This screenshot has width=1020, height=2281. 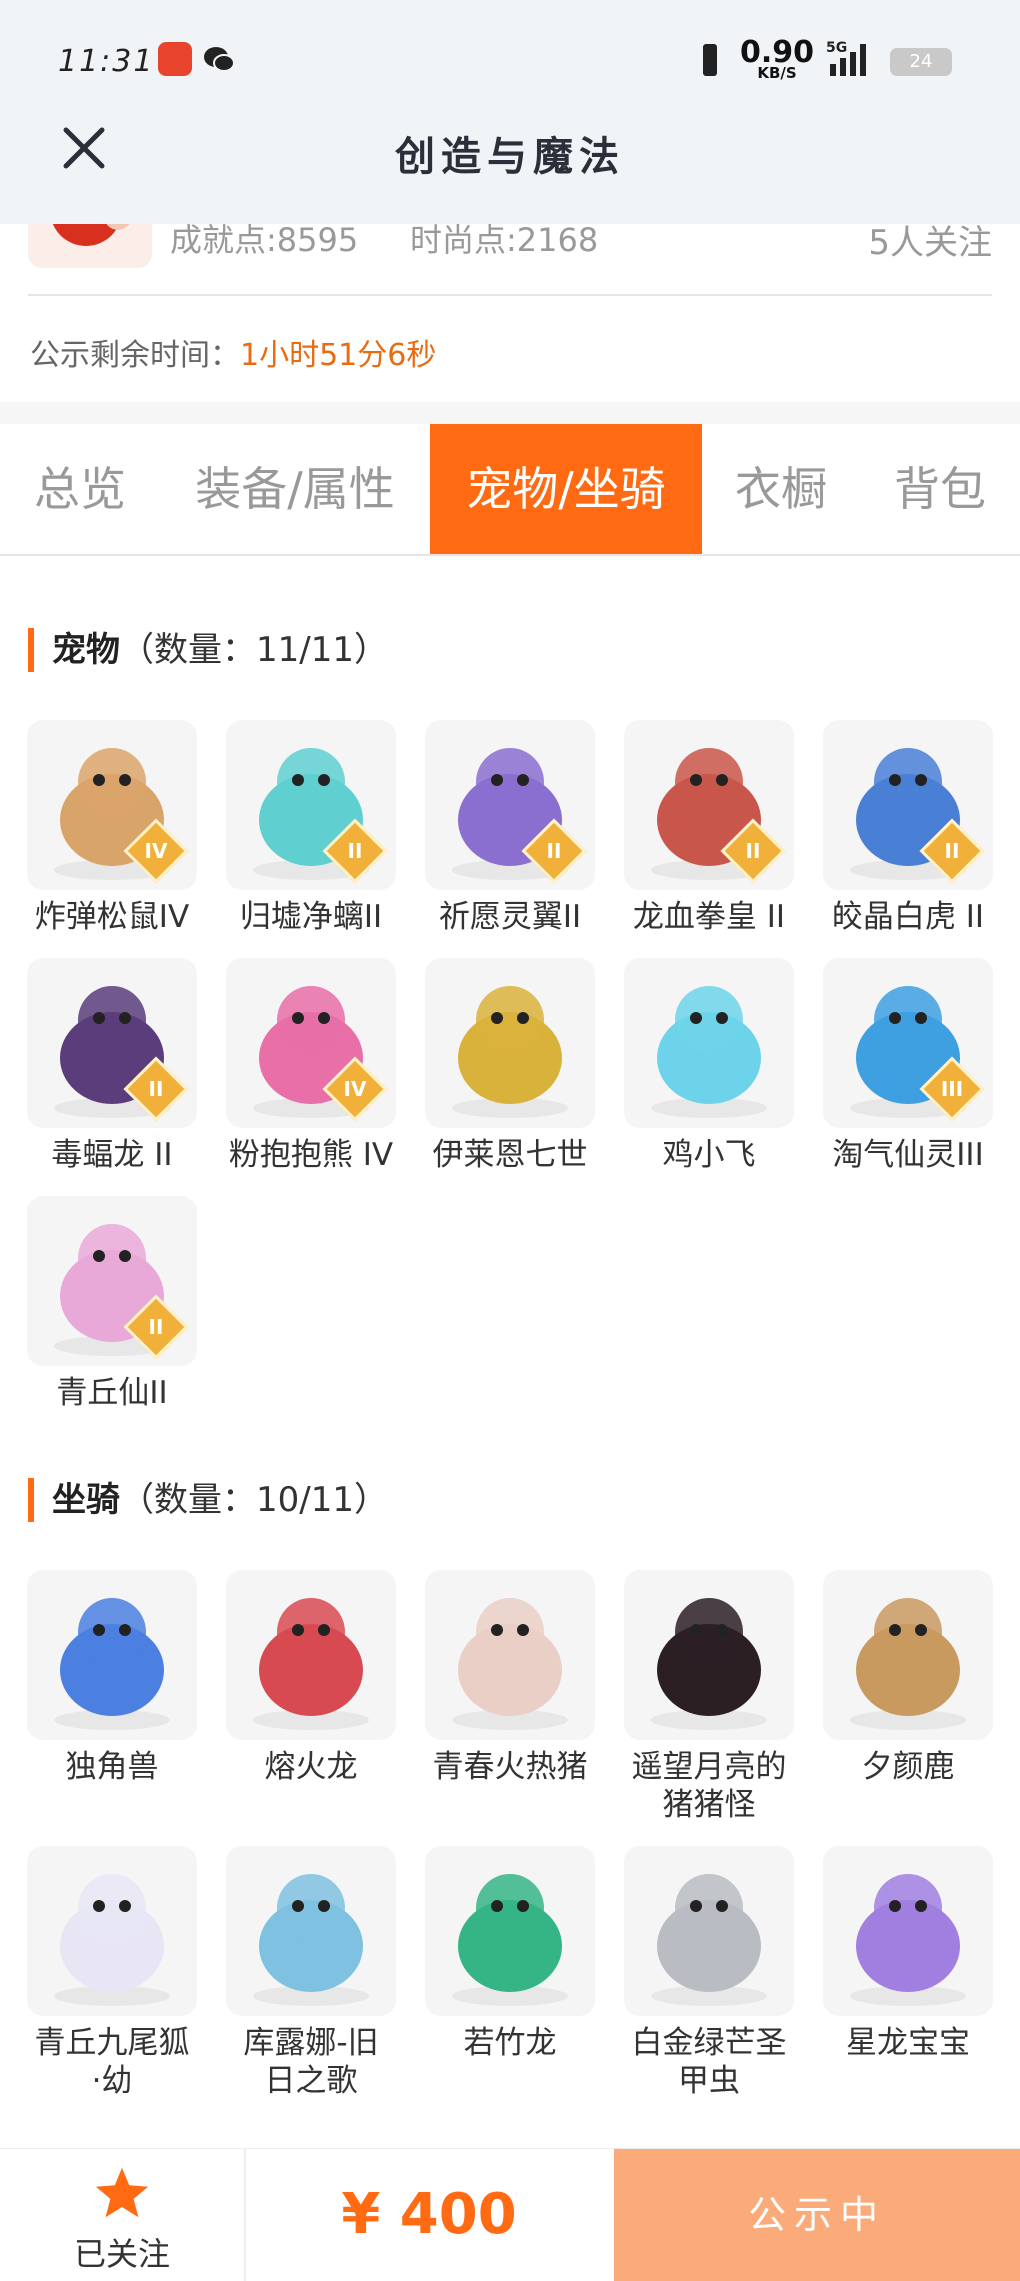 I want to click on tab-pets-mounts: 宠物/坐骑, so click(x=566, y=489).